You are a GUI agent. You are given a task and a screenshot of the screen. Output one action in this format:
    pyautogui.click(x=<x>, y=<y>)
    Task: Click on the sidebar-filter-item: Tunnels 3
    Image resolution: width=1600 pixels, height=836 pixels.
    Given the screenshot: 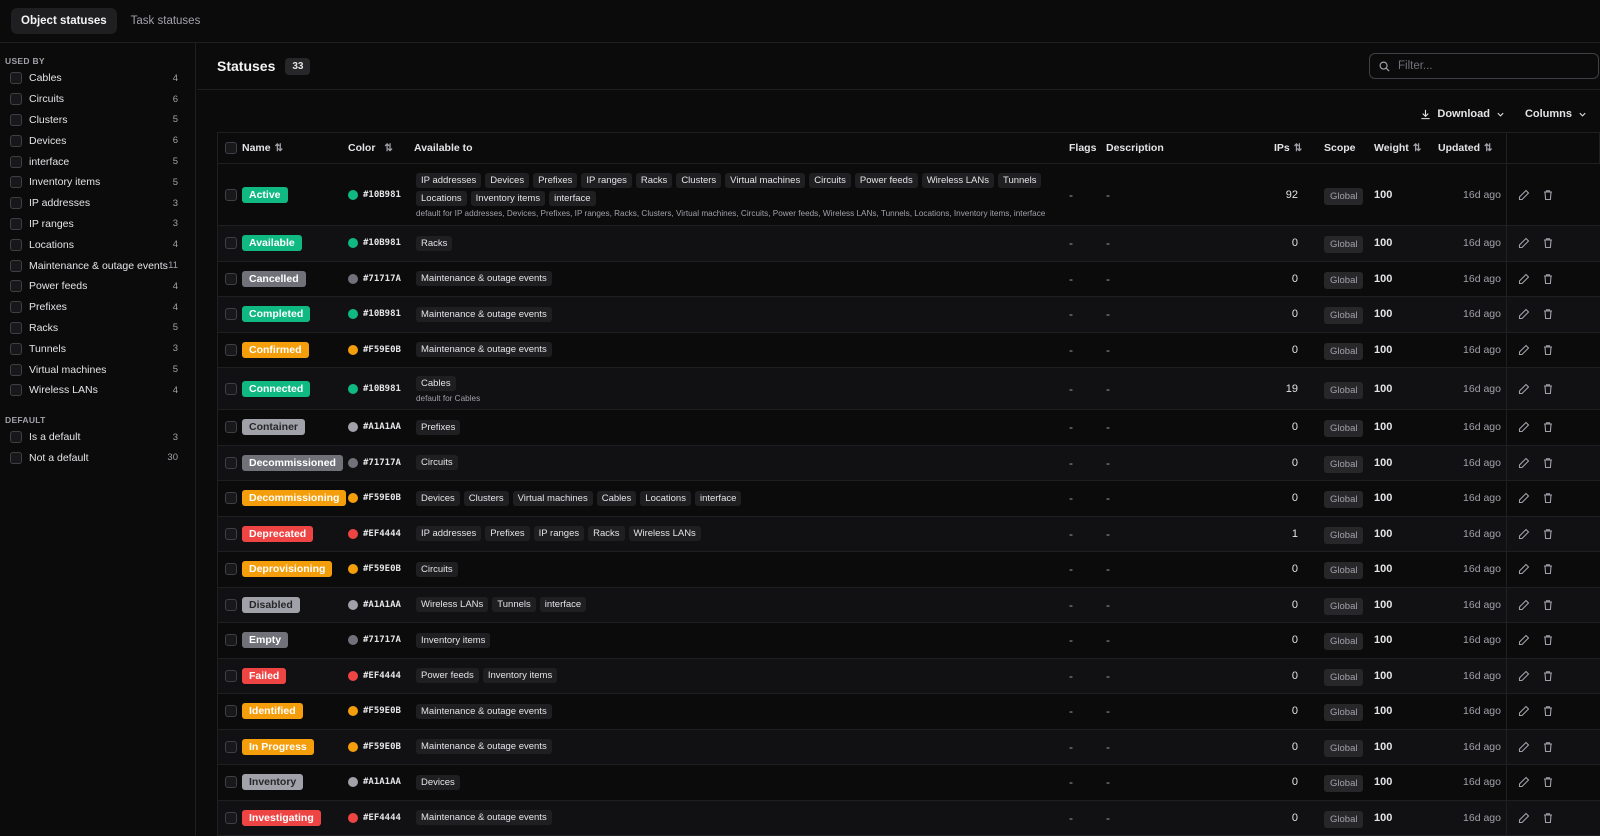 What is the action you would take?
    pyautogui.click(x=97, y=348)
    